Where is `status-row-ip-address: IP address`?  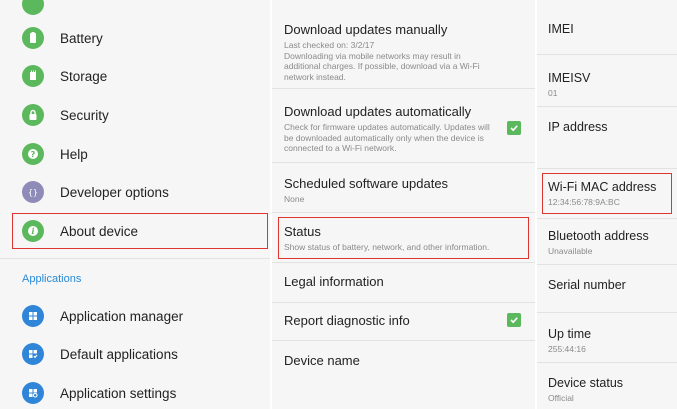 status-row-ip-address: IP address is located at coordinates (607, 127).